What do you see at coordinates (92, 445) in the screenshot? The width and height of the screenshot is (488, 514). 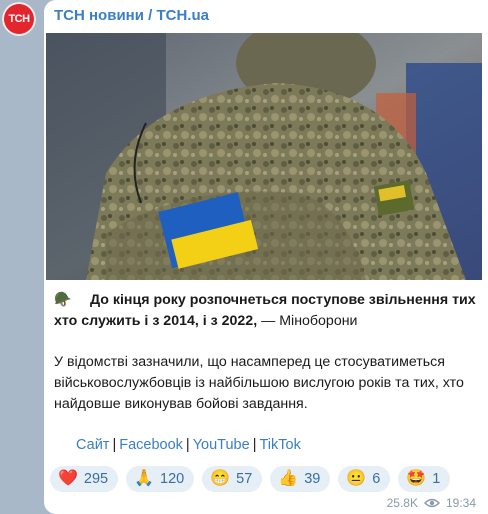 I see `link-site: Сайт` at bounding box center [92, 445].